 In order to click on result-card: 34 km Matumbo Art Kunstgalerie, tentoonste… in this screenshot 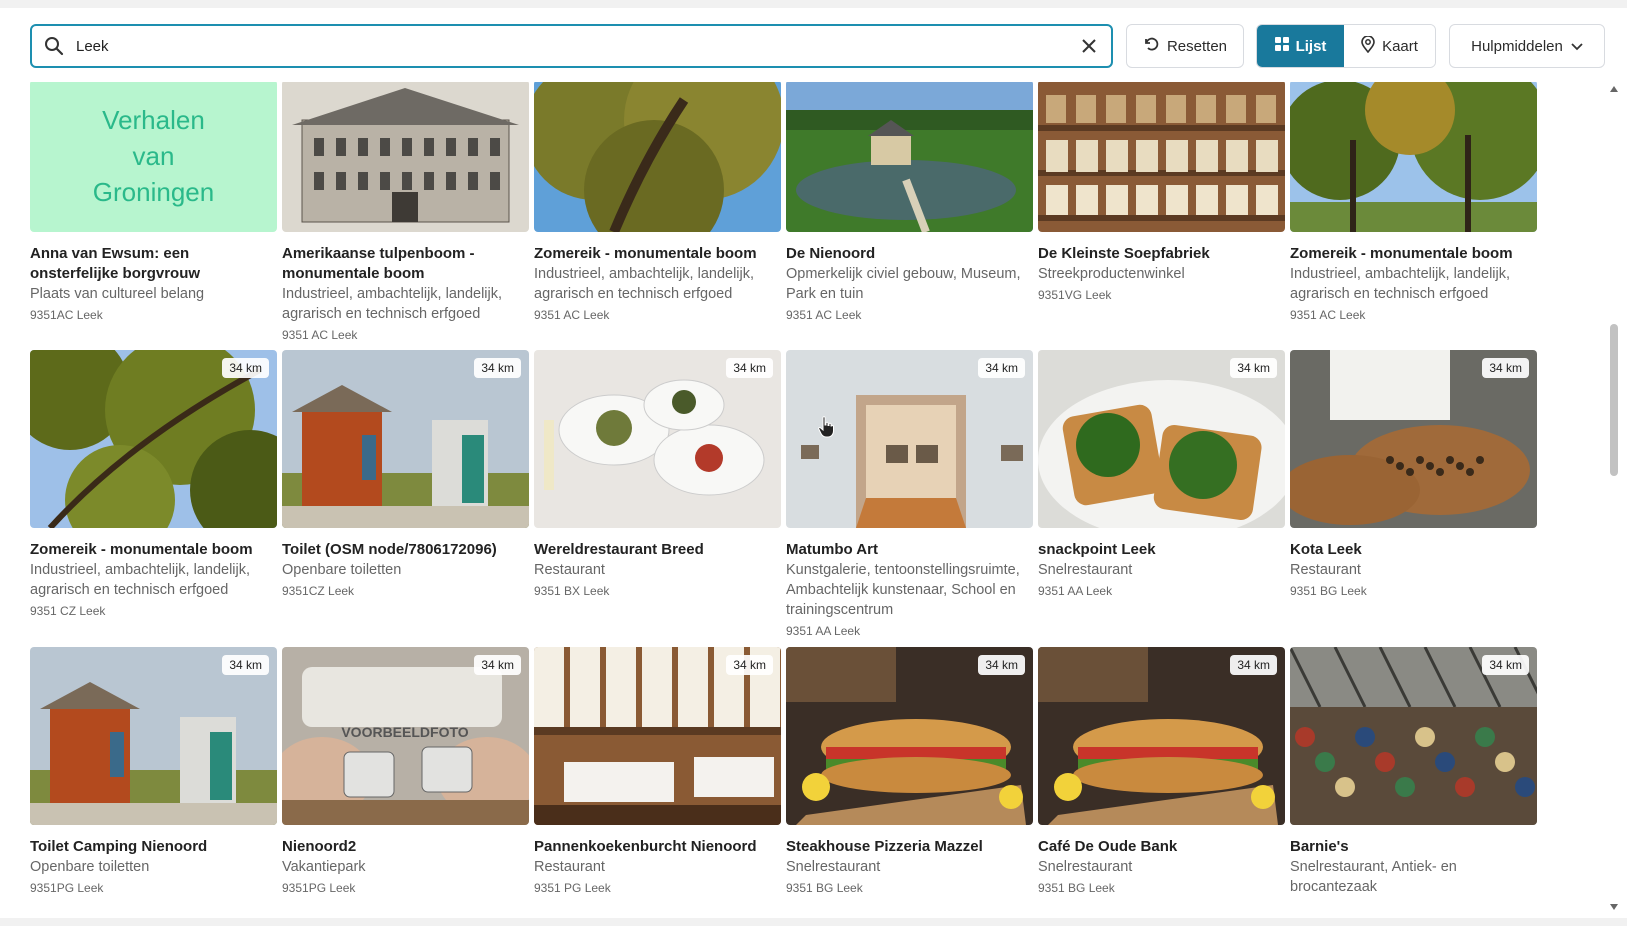, I will do `click(909, 495)`.